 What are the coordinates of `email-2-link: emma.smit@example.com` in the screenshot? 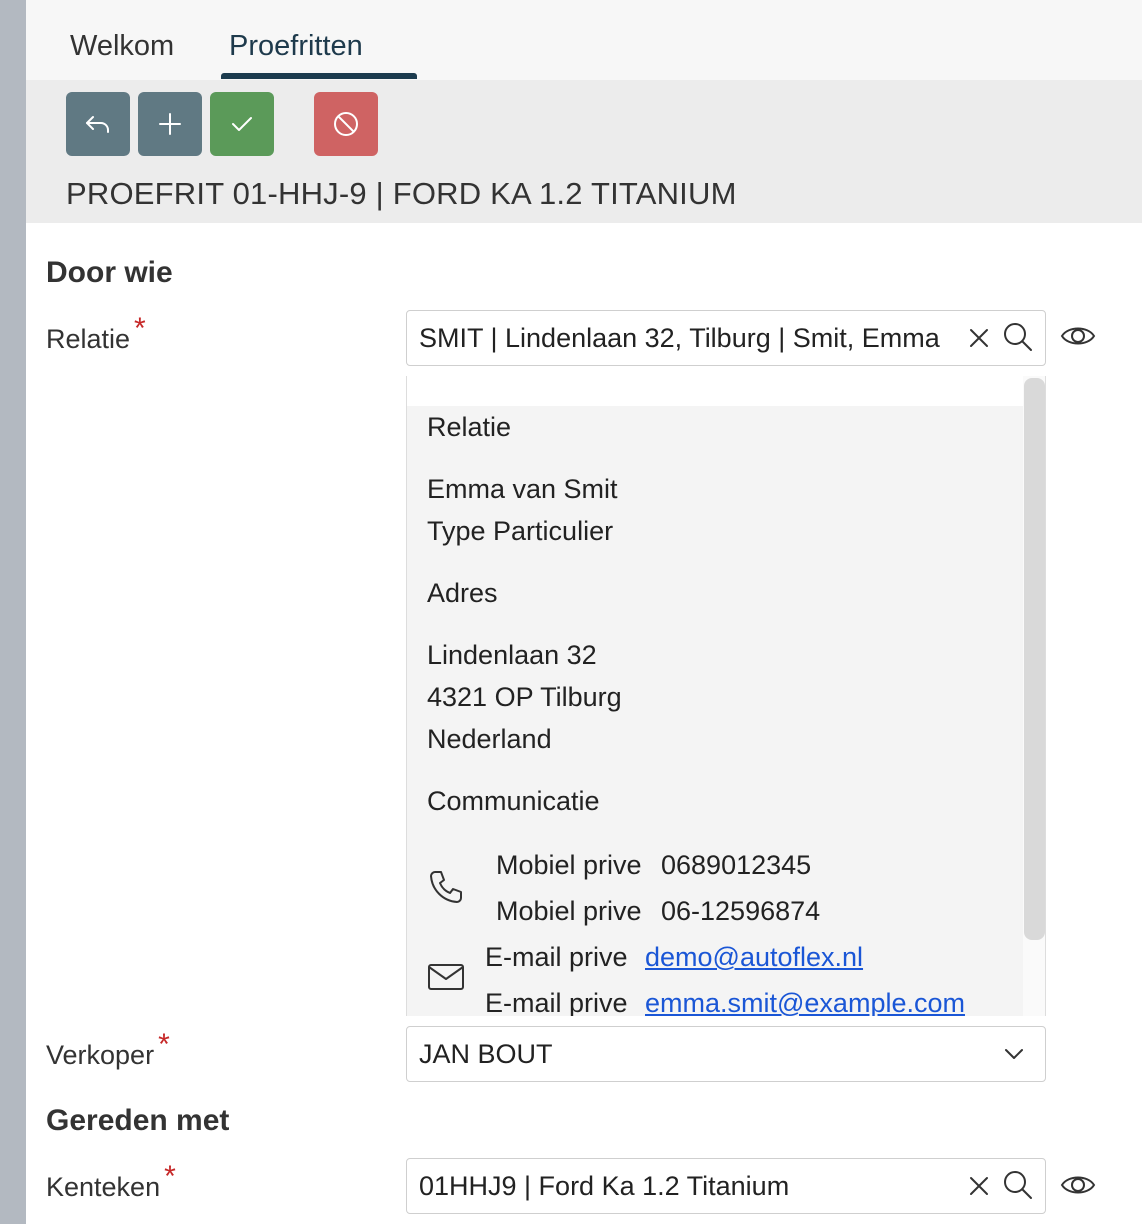 It's located at (805, 1002).